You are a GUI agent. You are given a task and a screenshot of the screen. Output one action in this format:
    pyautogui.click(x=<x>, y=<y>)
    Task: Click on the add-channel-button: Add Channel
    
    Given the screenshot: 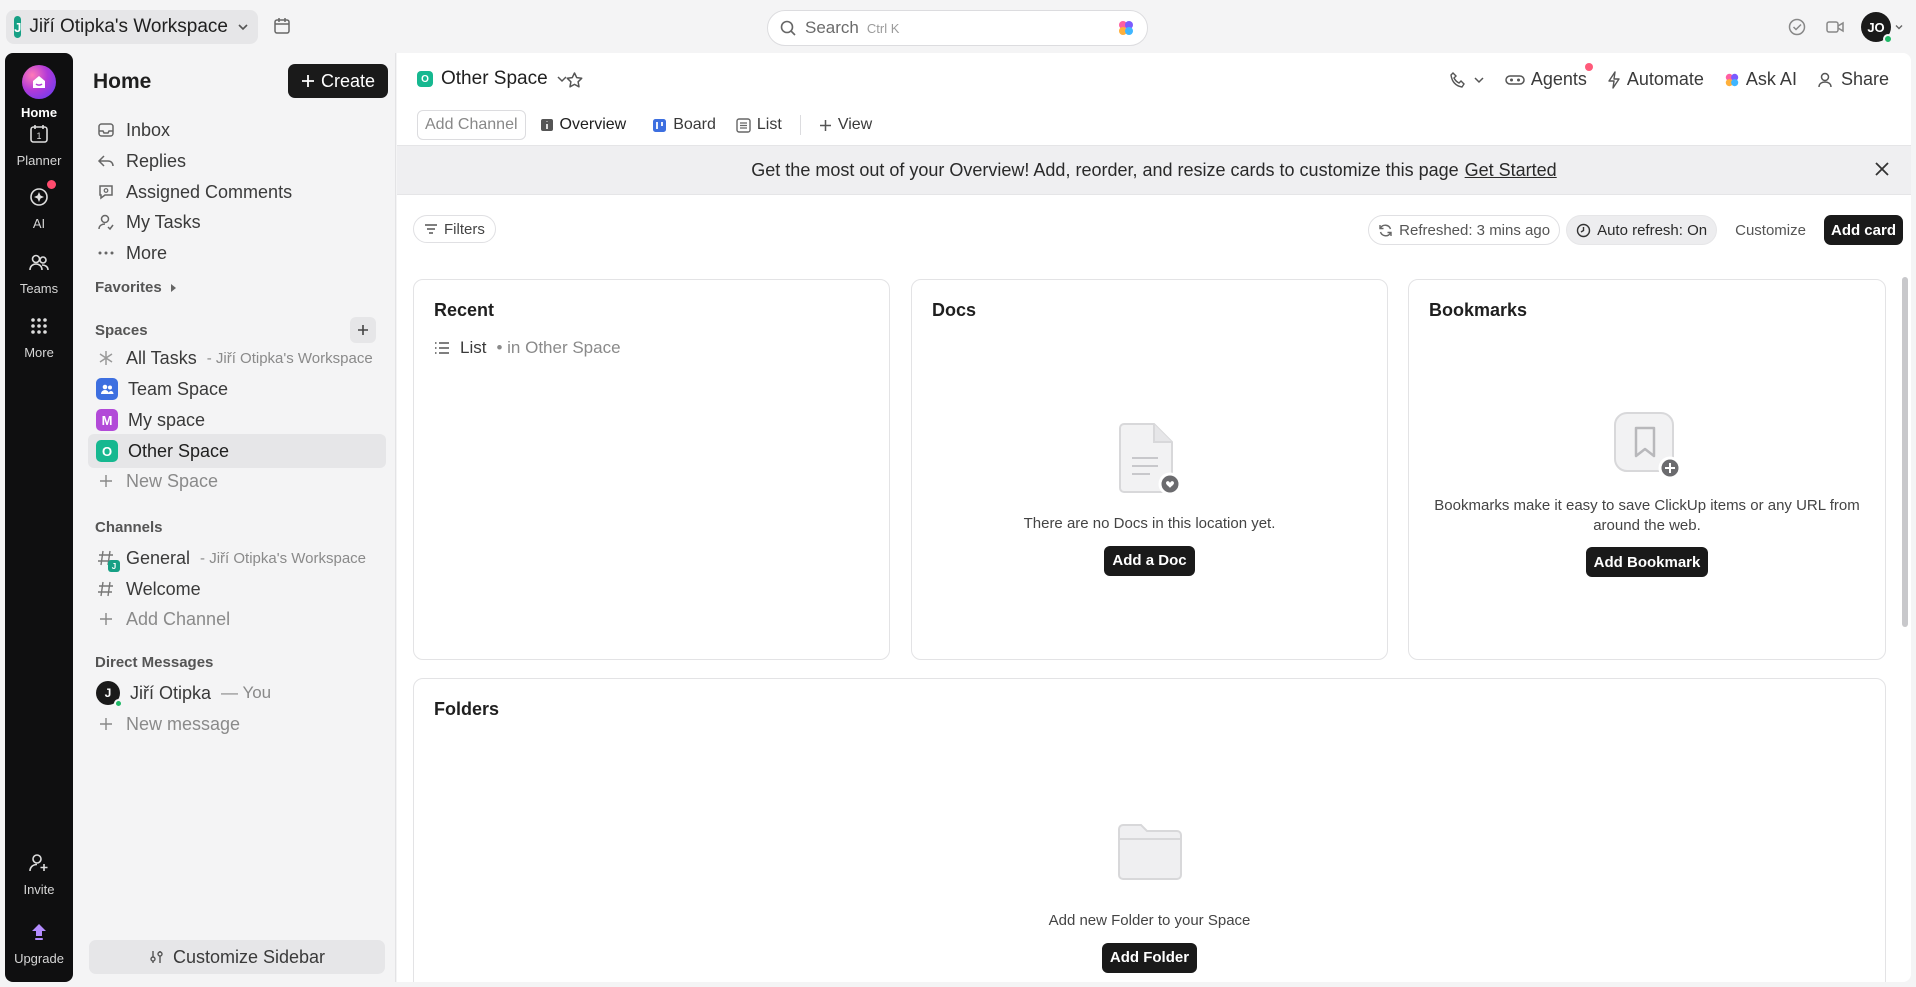 What is the action you would take?
    pyautogui.click(x=237, y=619)
    